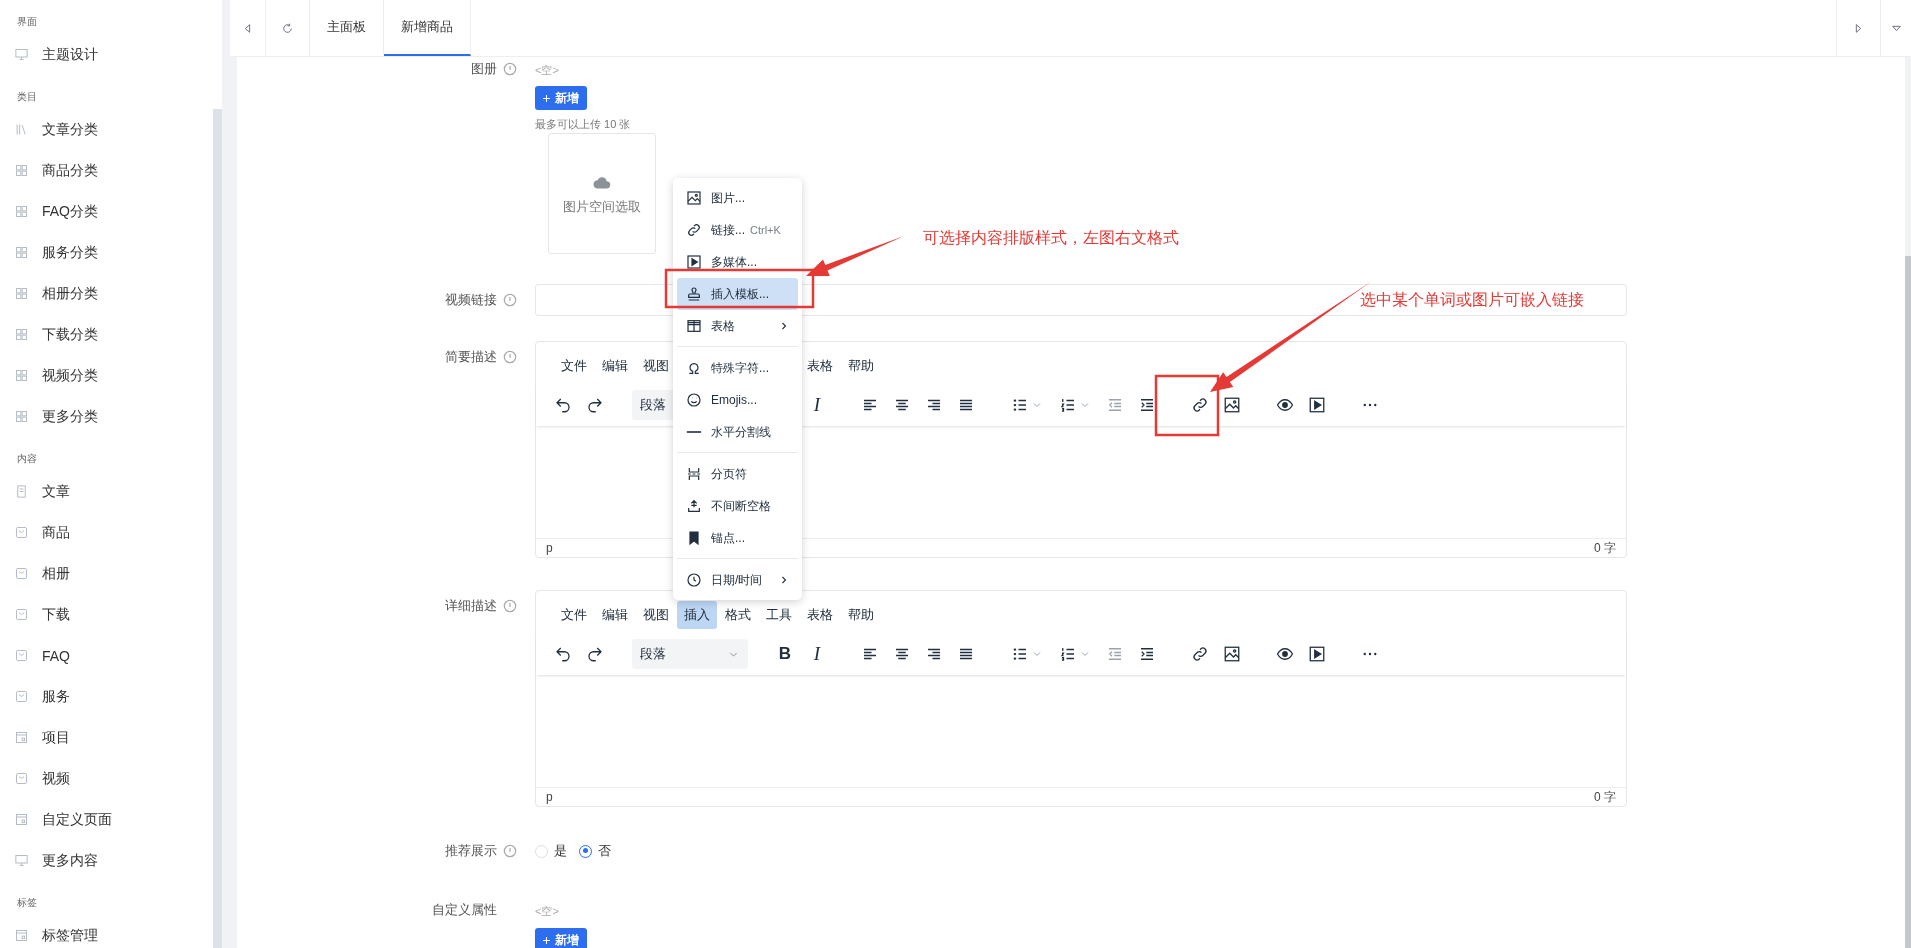  Describe the element at coordinates (604, 851) in the screenshot. I see `radio-label: 否` at that location.